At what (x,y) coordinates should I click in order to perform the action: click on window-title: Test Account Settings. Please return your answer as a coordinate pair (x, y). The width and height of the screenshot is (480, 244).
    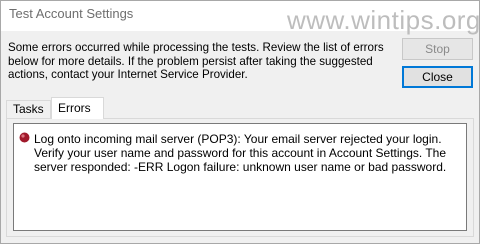
    Looking at the image, I should click on (71, 13).